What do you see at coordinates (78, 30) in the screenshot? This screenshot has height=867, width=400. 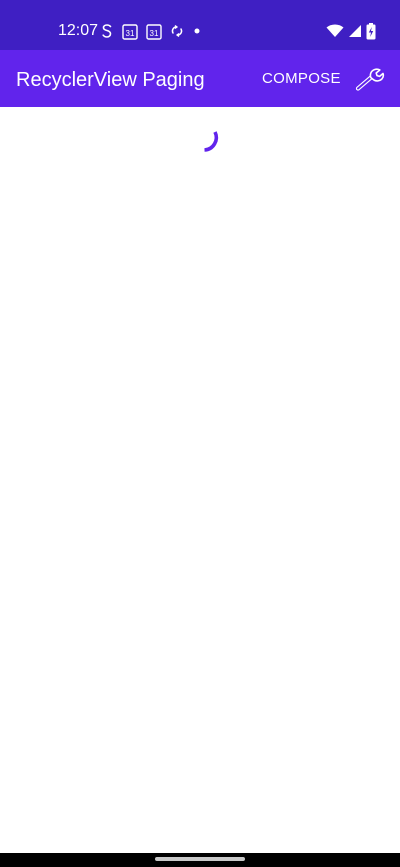 I see `status-time: 12:07` at bounding box center [78, 30].